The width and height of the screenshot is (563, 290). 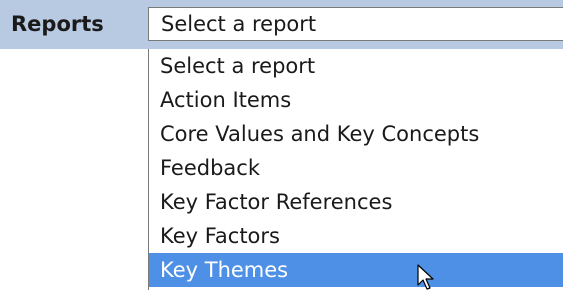 What do you see at coordinates (356, 270) in the screenshot?
I see `dropdown-option-key-themes: Key Themes` at bounding box center [356, 270].